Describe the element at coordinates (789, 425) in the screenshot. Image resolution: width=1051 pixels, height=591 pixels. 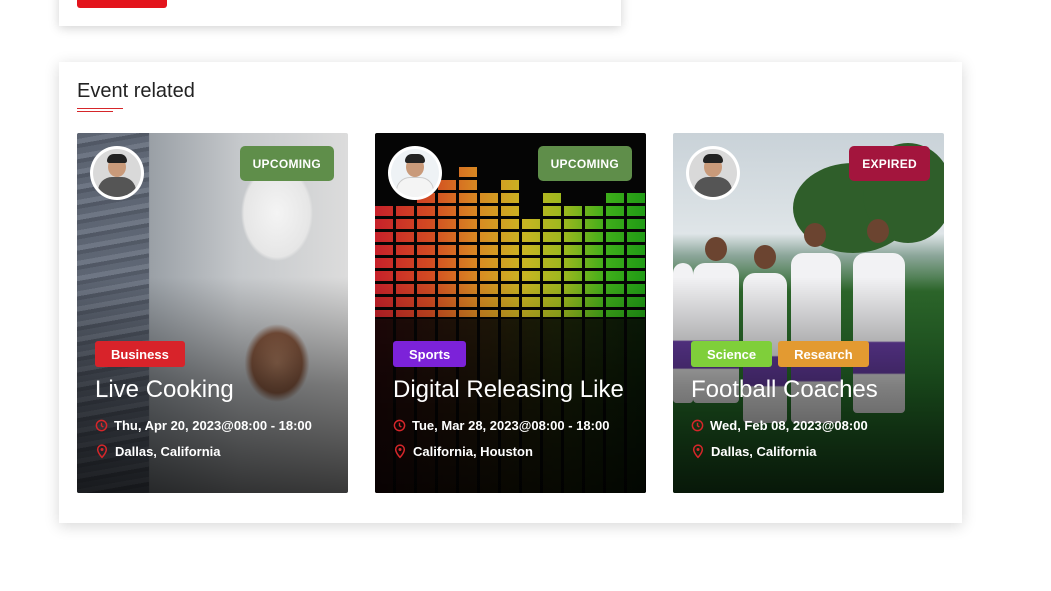
I see `event-date-text: Wed, Feb 08, 2023@08:00` at that location.